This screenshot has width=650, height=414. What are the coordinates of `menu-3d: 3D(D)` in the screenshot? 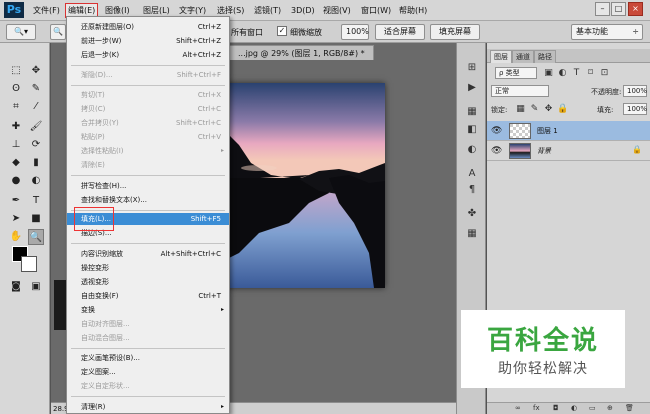 It's located at (303, 11).